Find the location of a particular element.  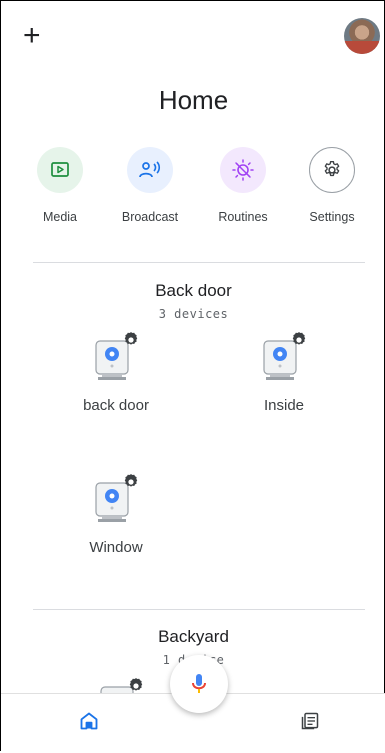

room-title-back-door: Back door is located at coordinates (193, 290).